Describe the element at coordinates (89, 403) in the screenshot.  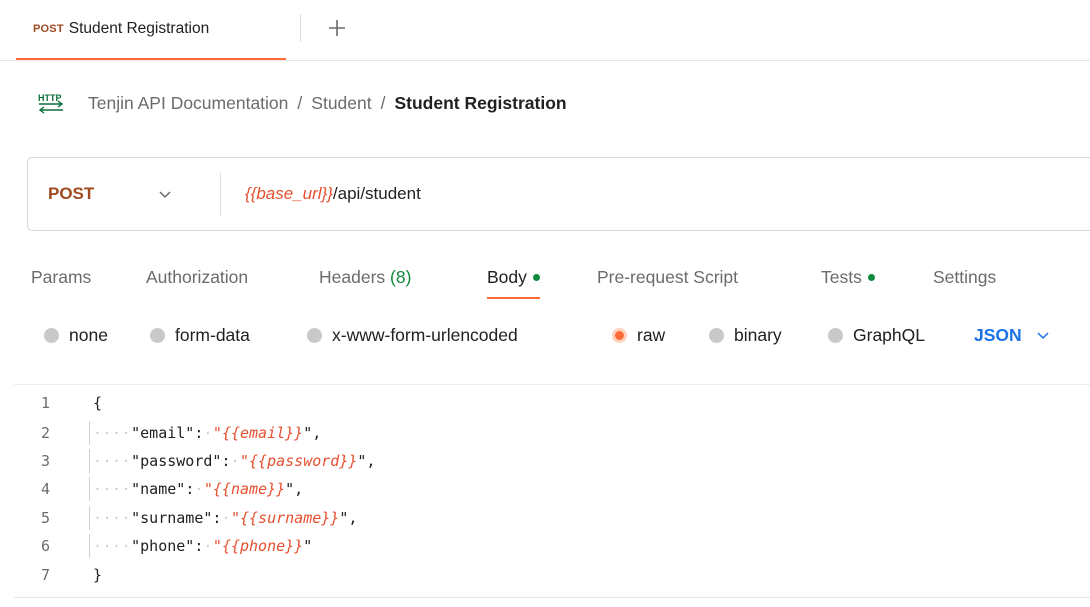
I see `line-content: {` at that location.